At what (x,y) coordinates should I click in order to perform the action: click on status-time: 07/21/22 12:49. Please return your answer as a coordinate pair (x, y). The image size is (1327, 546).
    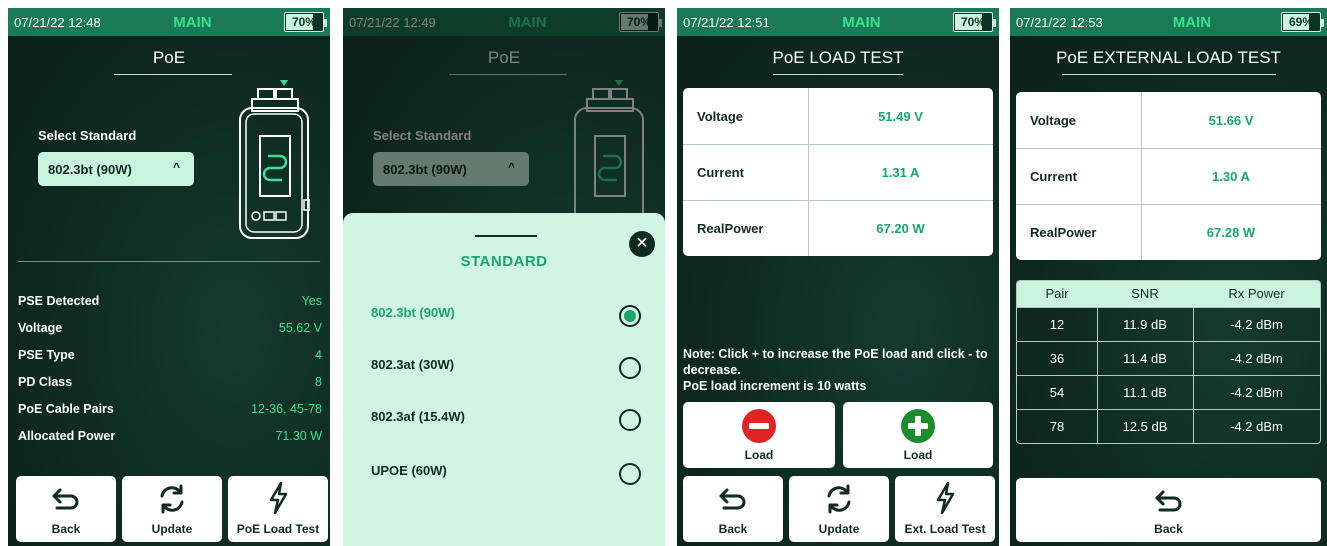
    Looking at the image, I should click on (392, 22).